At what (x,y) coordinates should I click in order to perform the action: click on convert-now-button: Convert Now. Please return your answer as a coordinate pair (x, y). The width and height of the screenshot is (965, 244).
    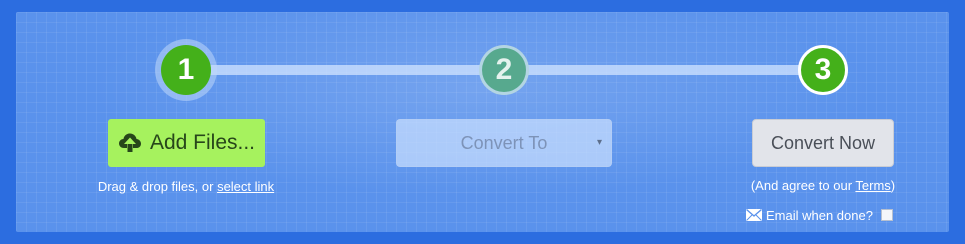
    Looking at the image, I should click on (823, 143).